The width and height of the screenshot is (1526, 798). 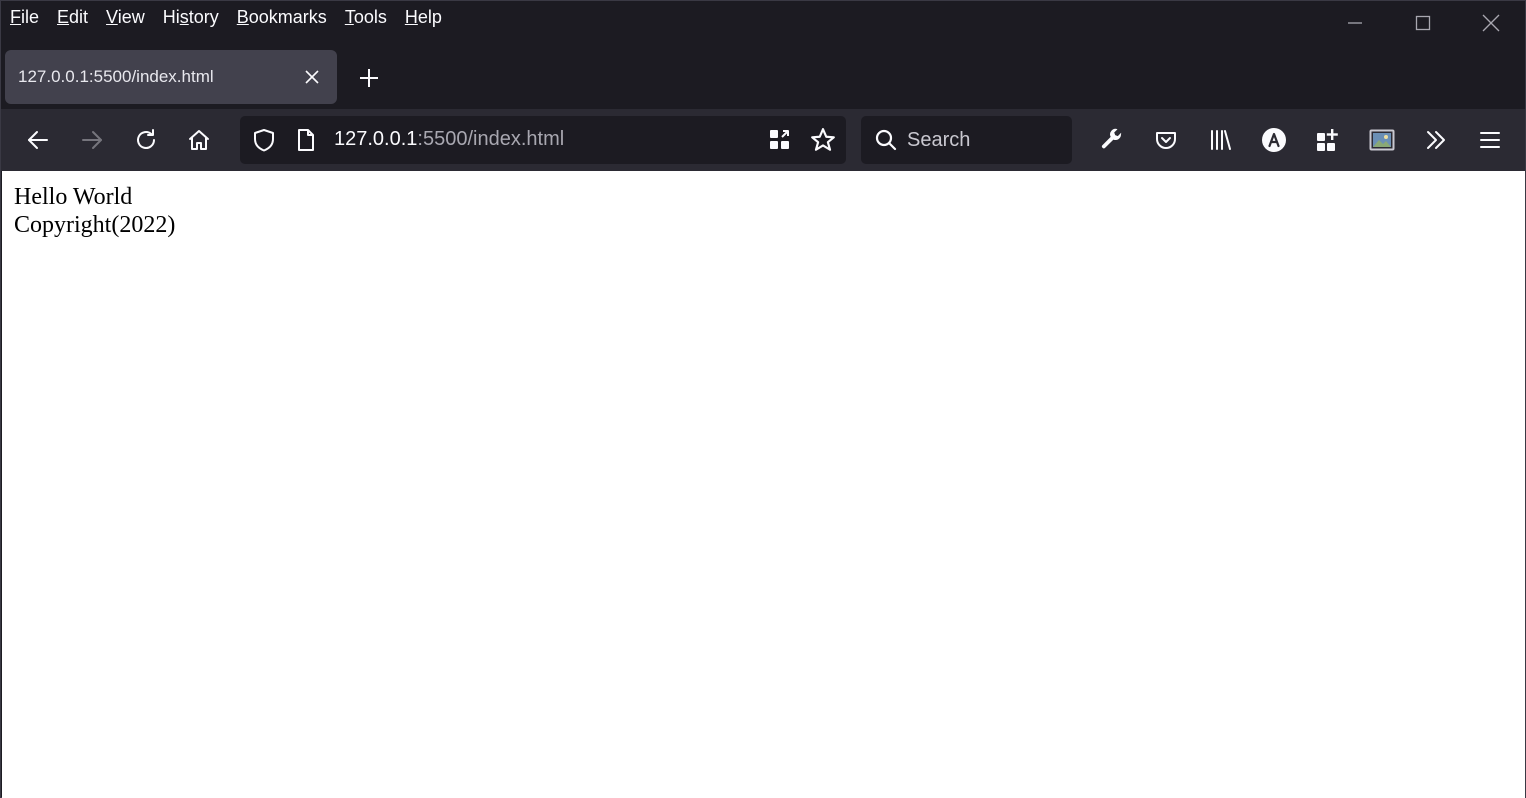 I want to click on tab-strip: 127.0.0.1:5500/index.html, so click(x=763, y=77).